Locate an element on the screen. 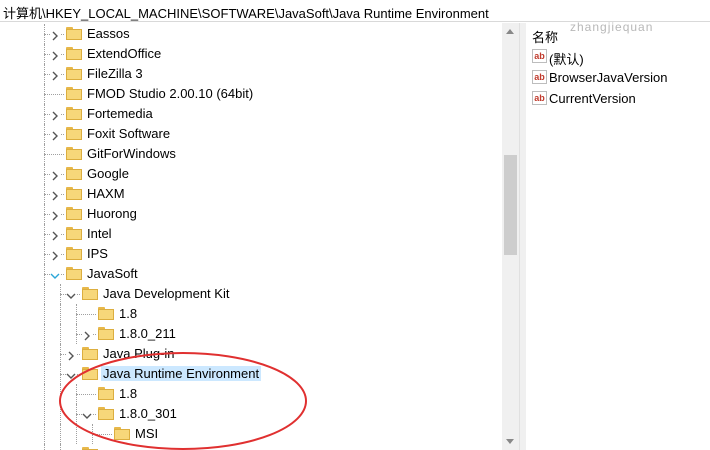 Image resolution: width=710 pixels, height=450 pixels. tree-node: Java Runtime Environment is located at coordinates (251, 374).